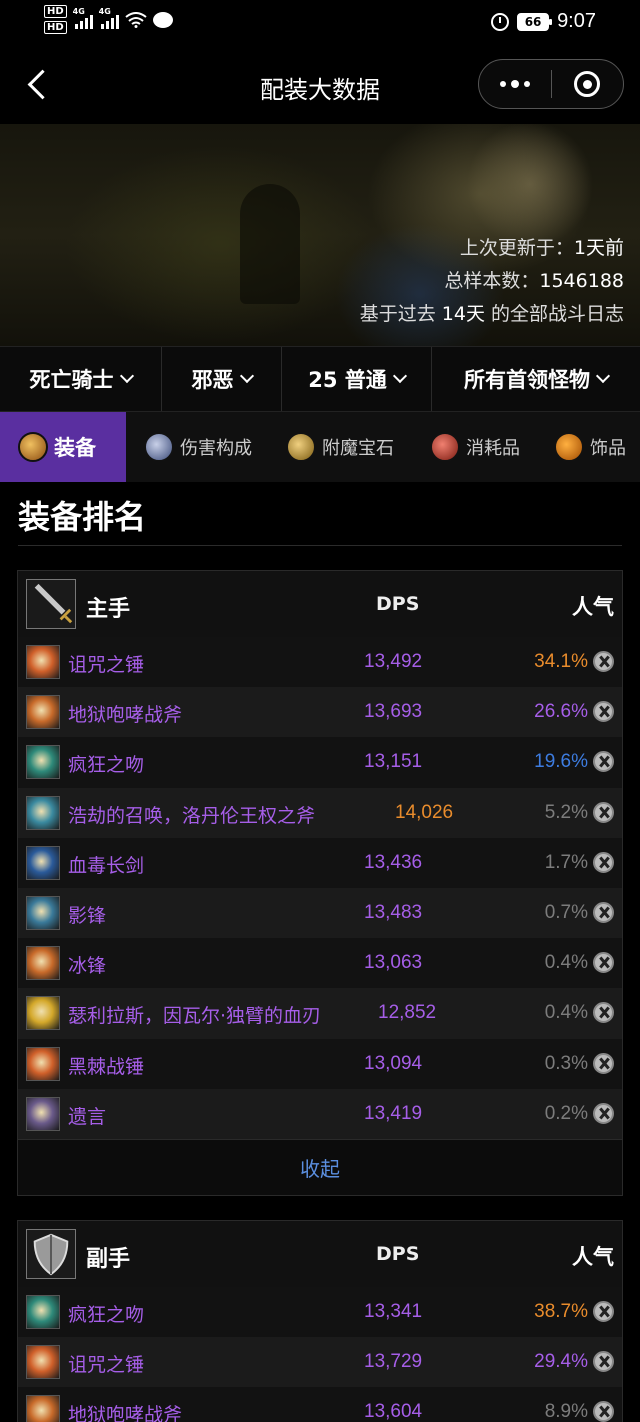  I want to click on status-right: 66 9:07, so click(543, 21).